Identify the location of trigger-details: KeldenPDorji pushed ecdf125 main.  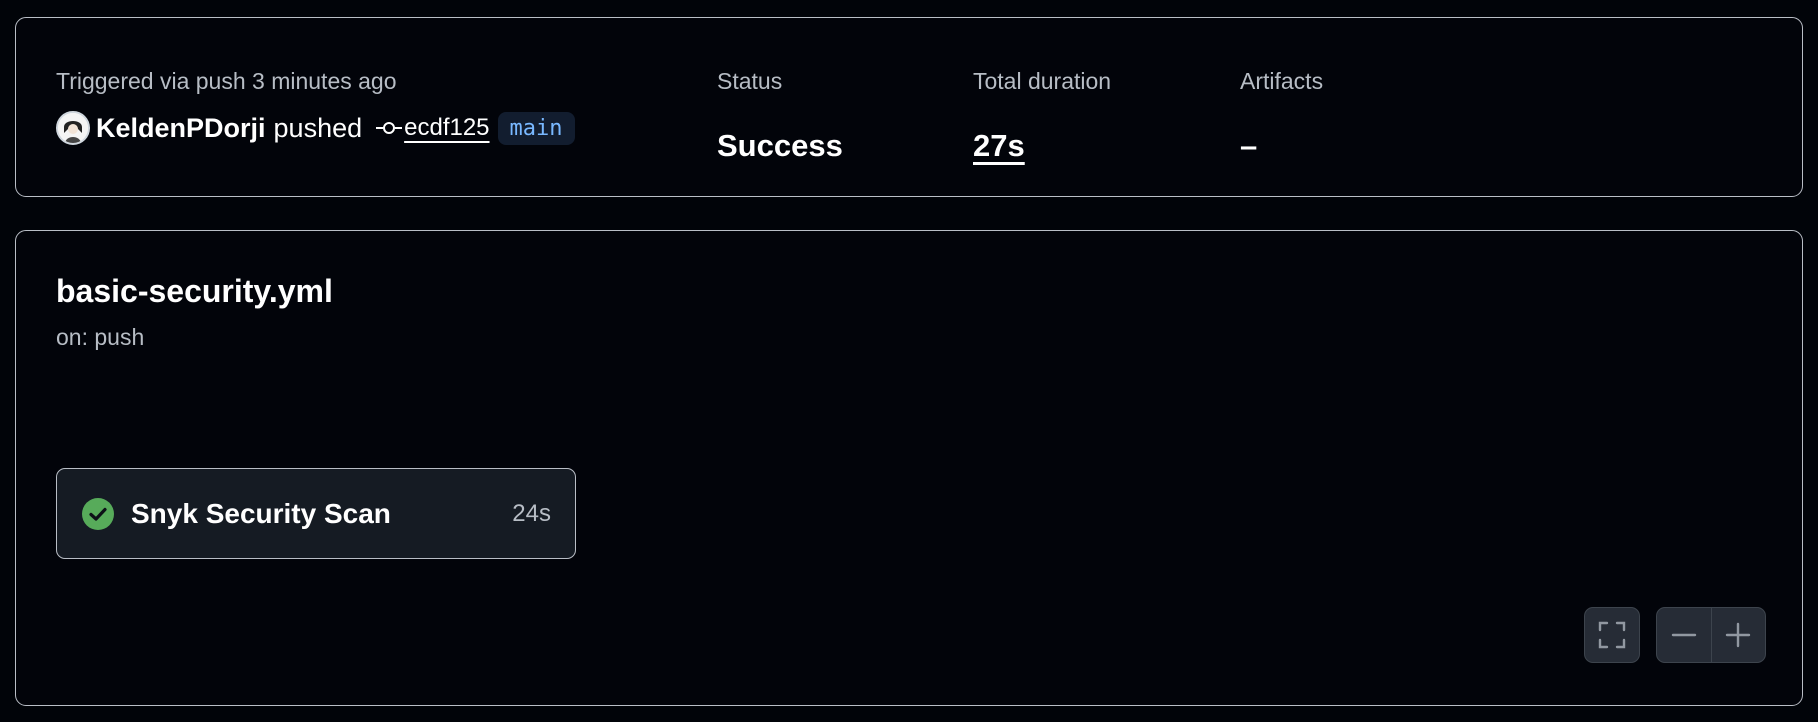
(315, 128).